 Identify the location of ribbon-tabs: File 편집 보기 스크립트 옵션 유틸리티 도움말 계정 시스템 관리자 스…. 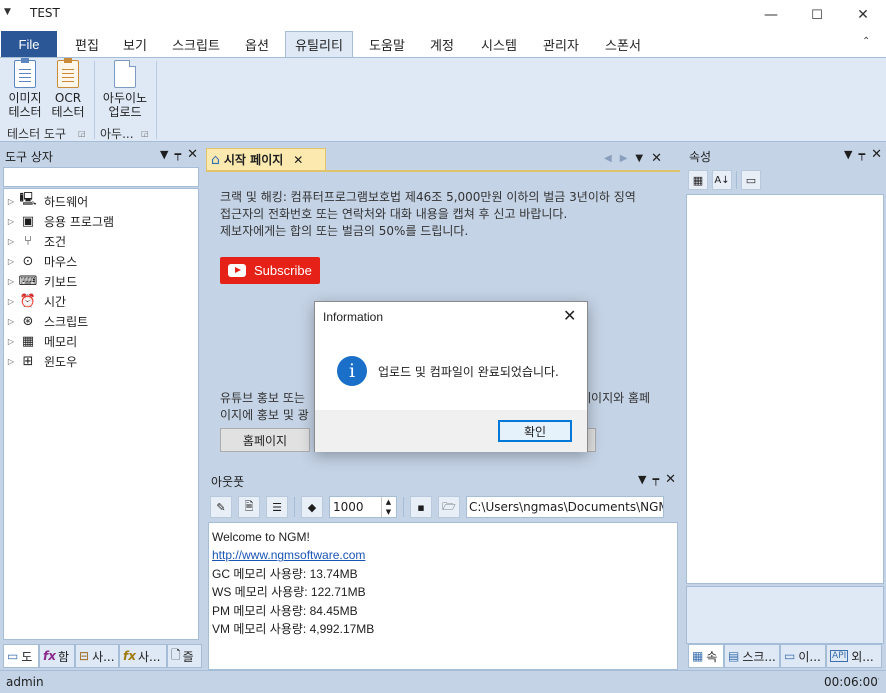
(443, 43).